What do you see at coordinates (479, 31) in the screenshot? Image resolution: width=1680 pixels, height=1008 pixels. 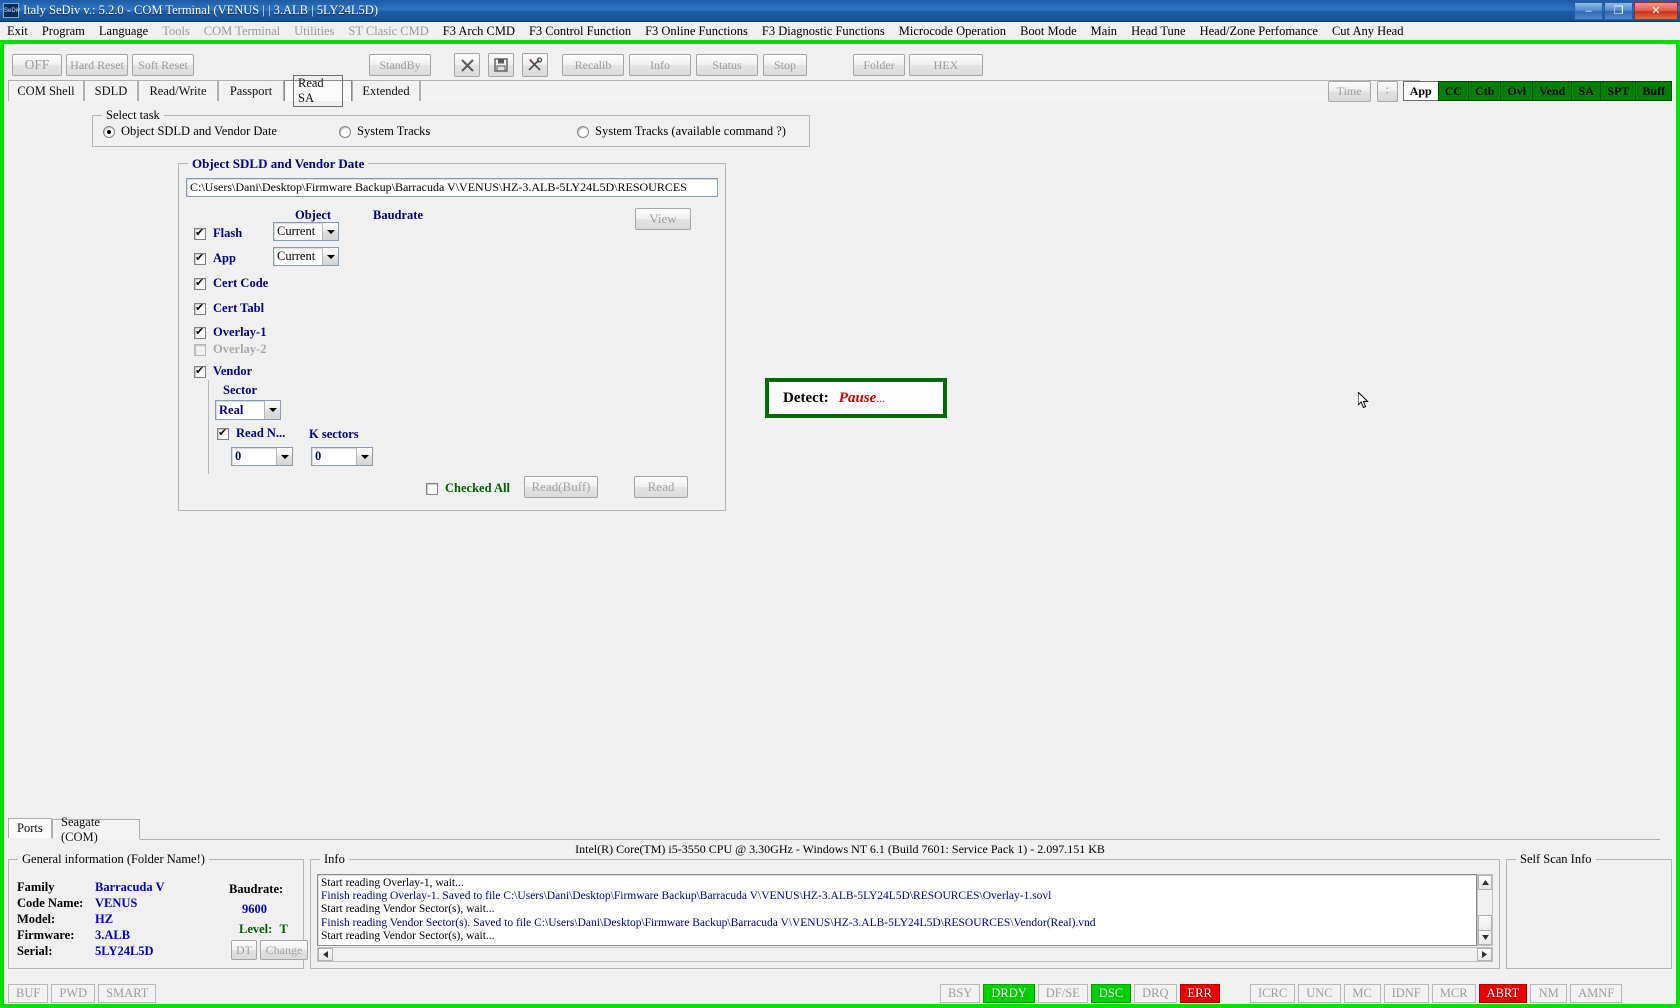 I see `menu-item-f3-arch-cmd: F3 Arch CMD` at bounding box center [479, 31].